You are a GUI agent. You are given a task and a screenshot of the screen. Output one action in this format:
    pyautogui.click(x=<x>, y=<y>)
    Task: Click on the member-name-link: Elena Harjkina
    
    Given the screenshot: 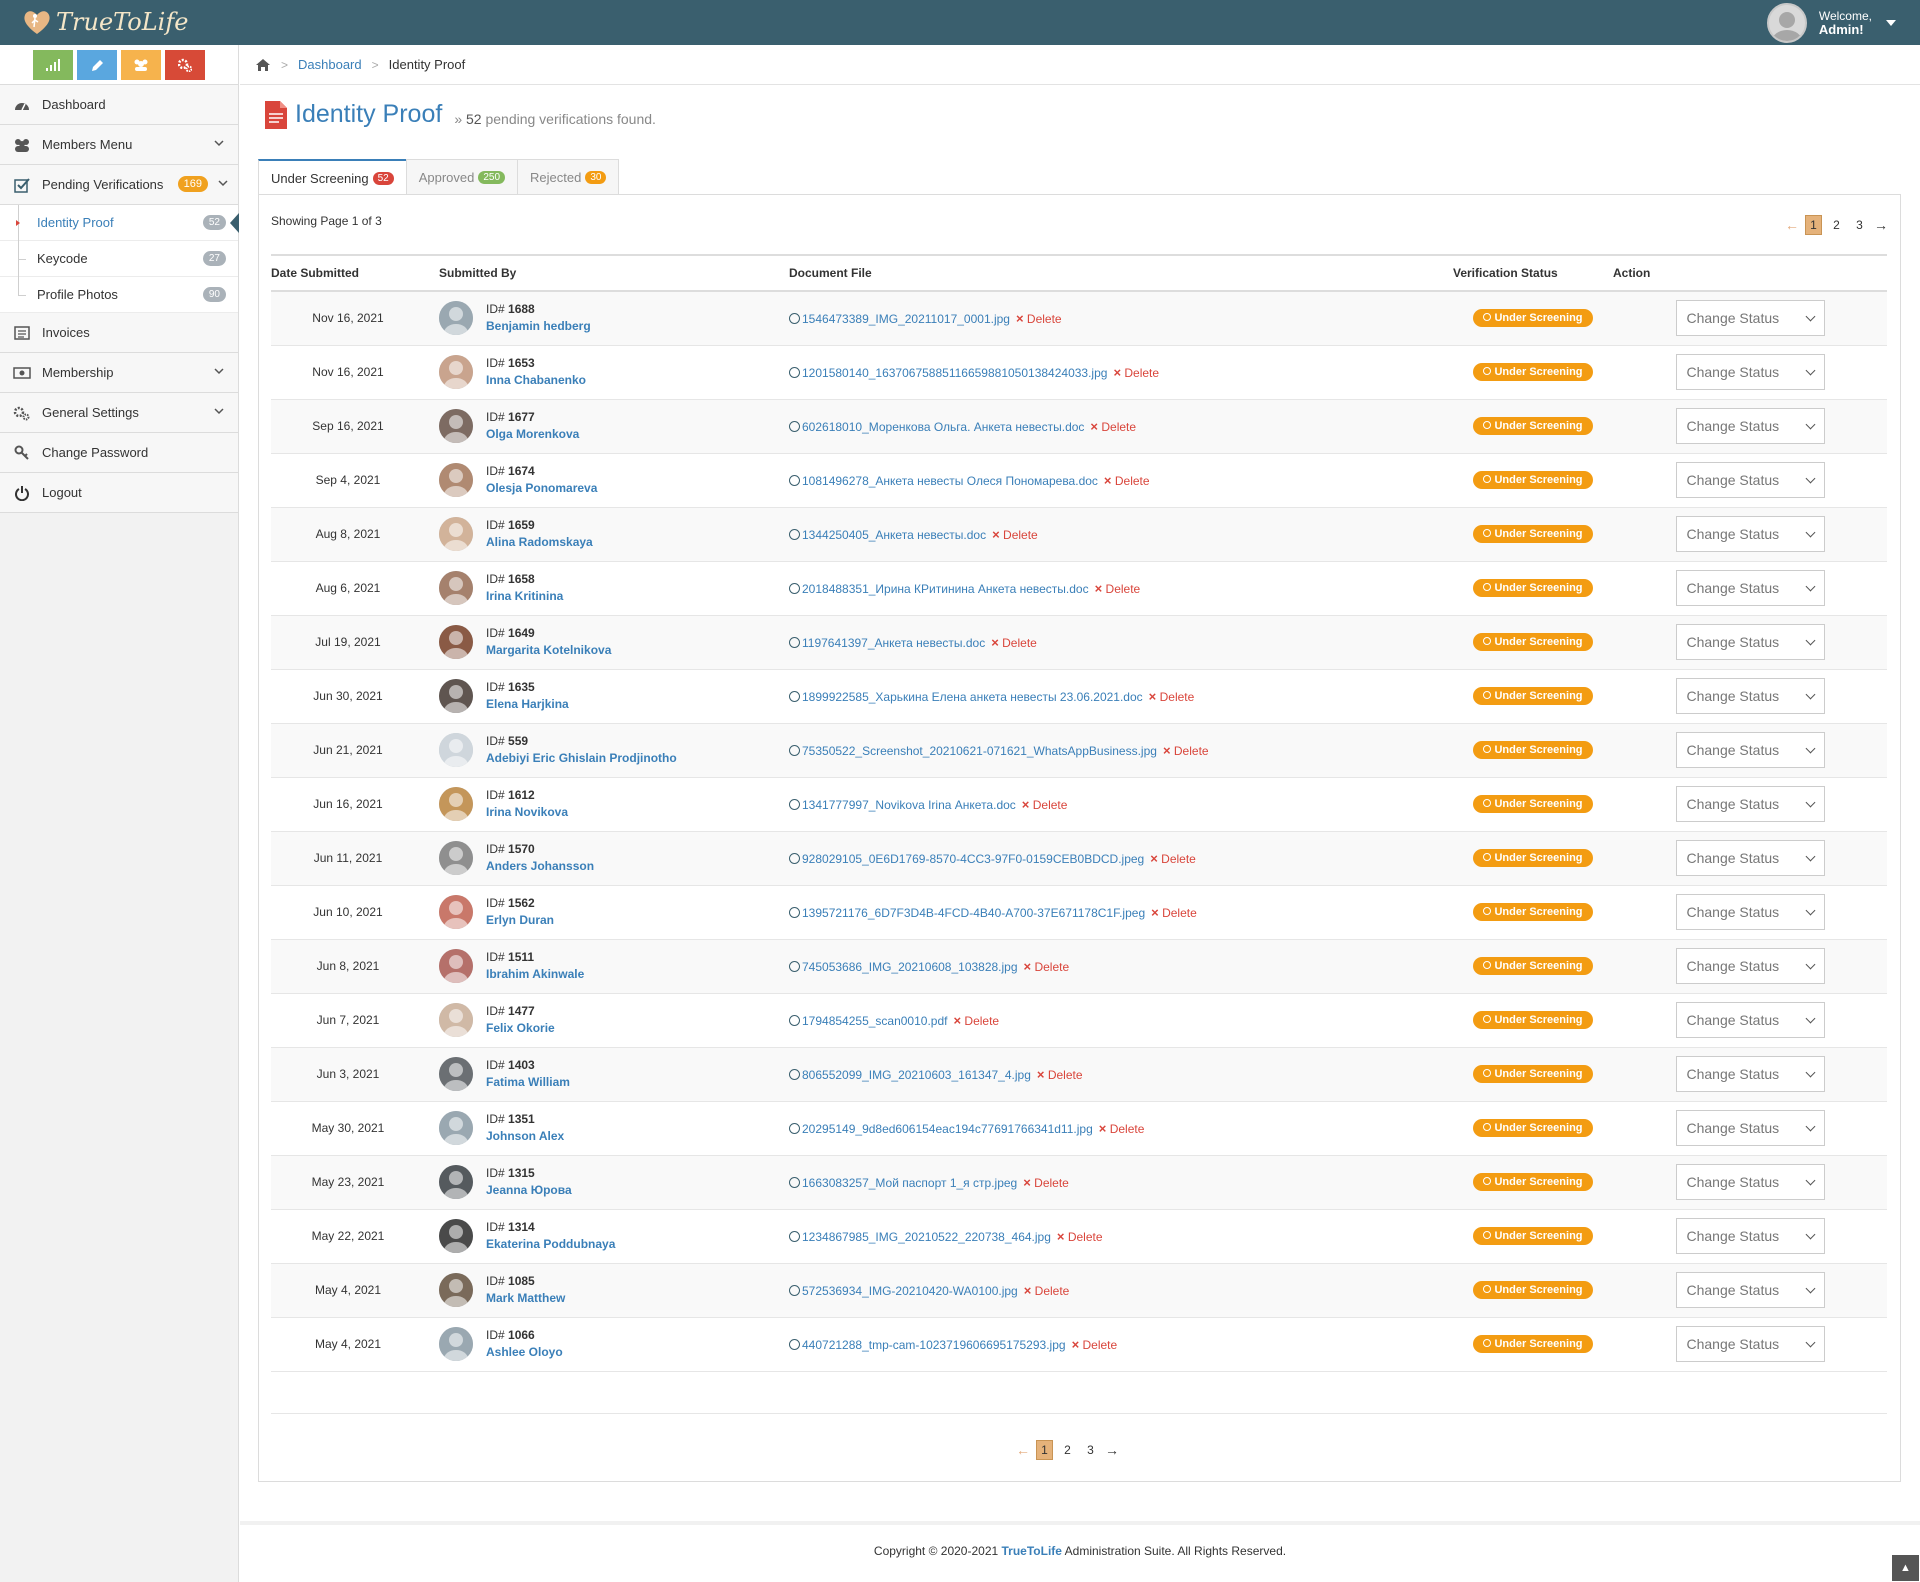 What is the action you would take?
    pyautogui.click(x=527, y=704)
    